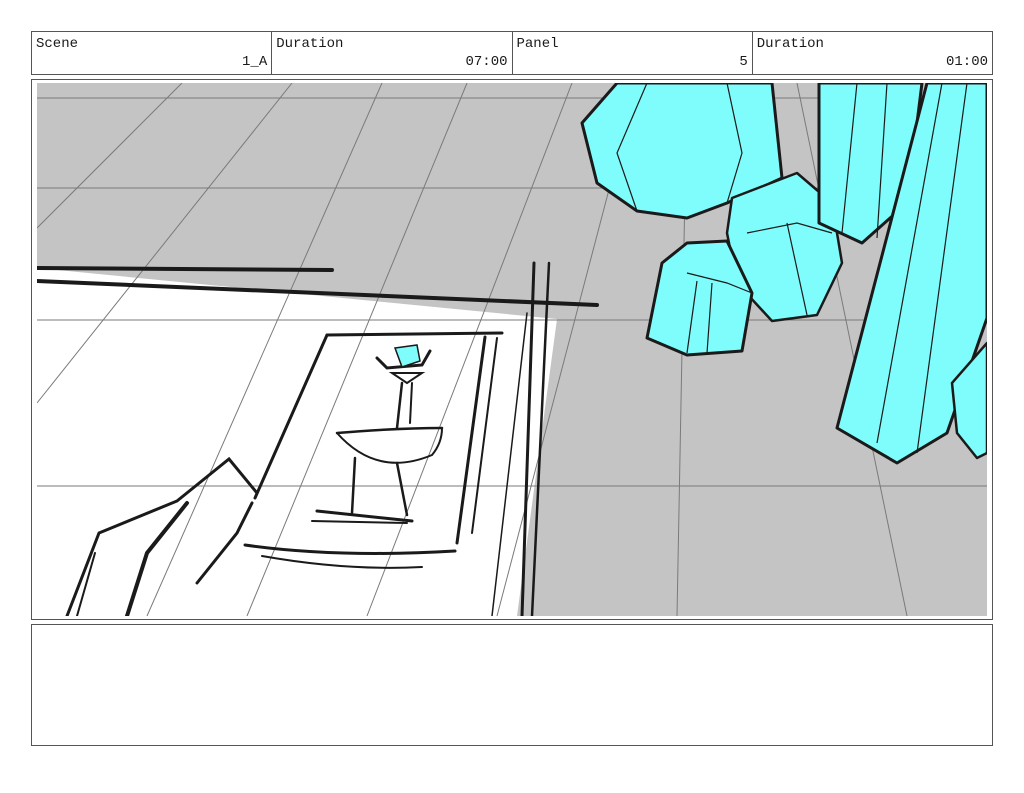 The image size is (1024, 793). What do you see at coordinates (633, 53) in the screenshot?
I see `panel-cell: Panel 5` at bounding box center [633, 53].